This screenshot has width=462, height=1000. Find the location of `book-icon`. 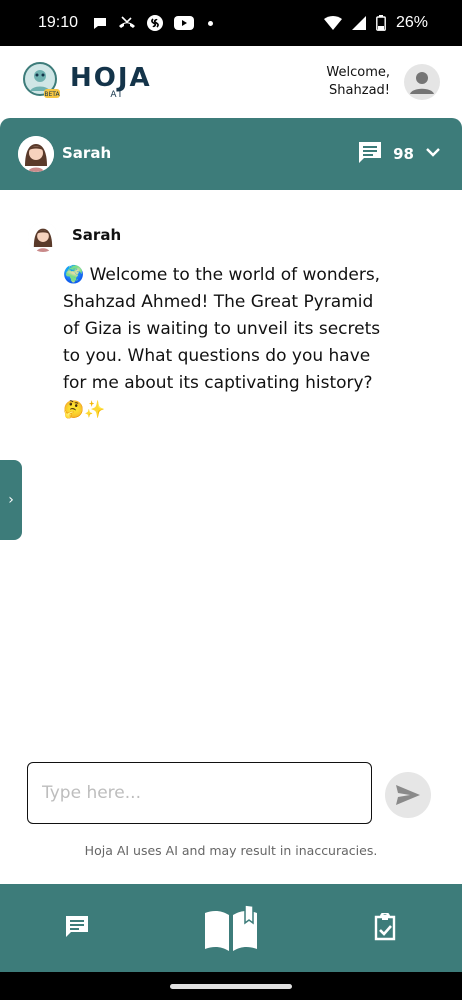

book-icon is located at coordinates (231, 927).